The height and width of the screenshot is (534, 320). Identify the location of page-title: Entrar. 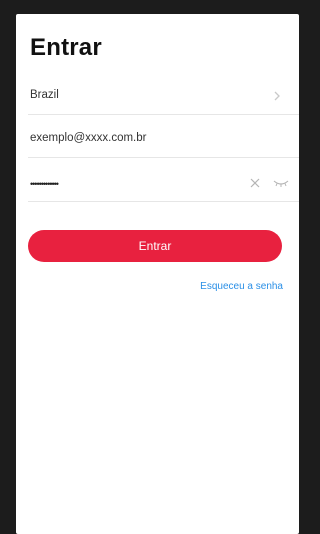
(66, 47).